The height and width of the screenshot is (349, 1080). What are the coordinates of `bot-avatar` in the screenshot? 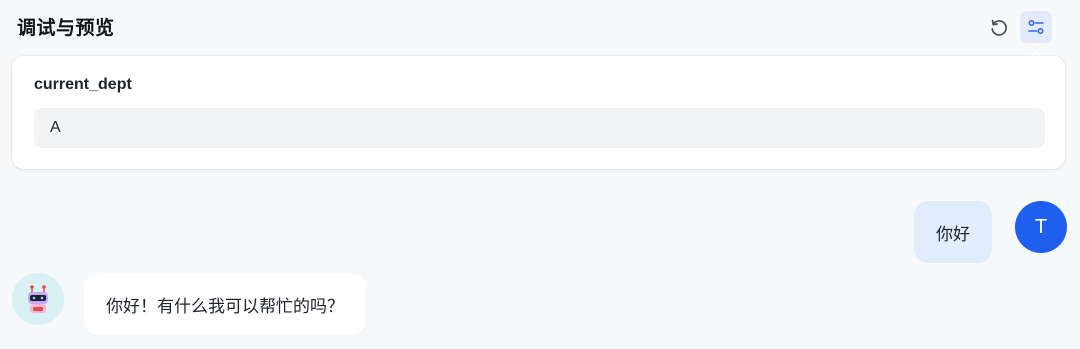 It's located at (38, 299).